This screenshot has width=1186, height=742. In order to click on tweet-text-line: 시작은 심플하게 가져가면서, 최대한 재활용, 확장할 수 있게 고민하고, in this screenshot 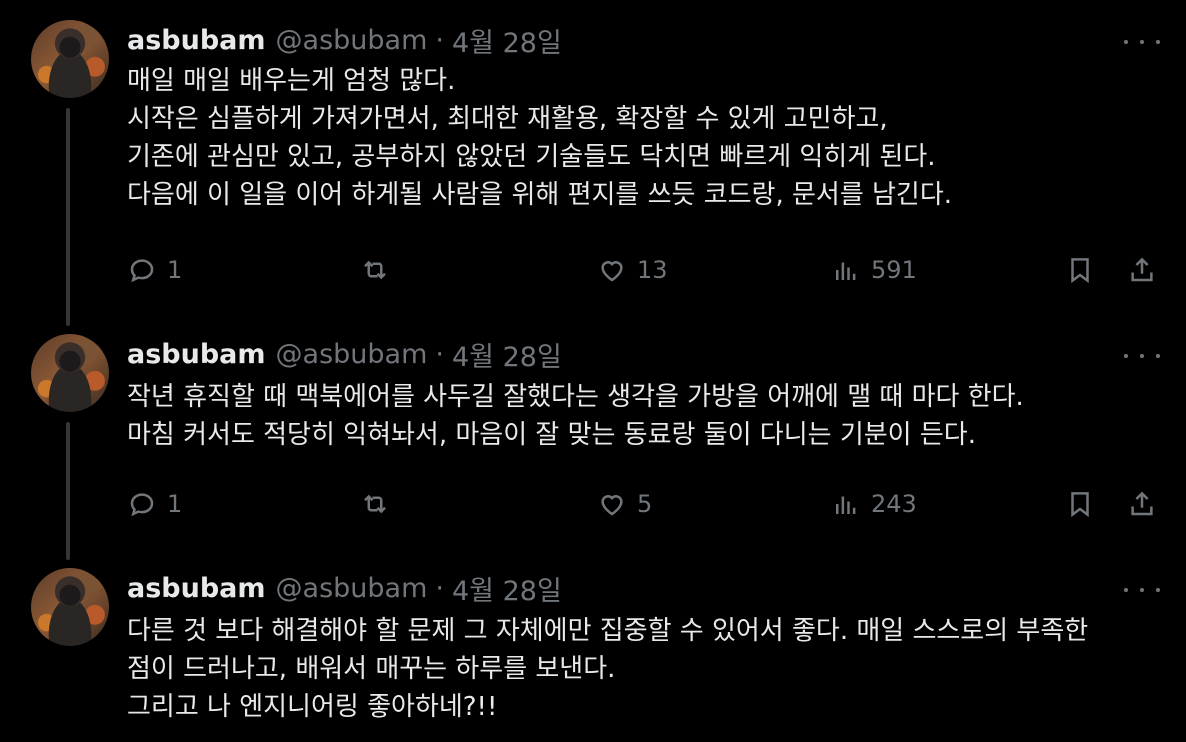, I will do `click(507, 119)`.